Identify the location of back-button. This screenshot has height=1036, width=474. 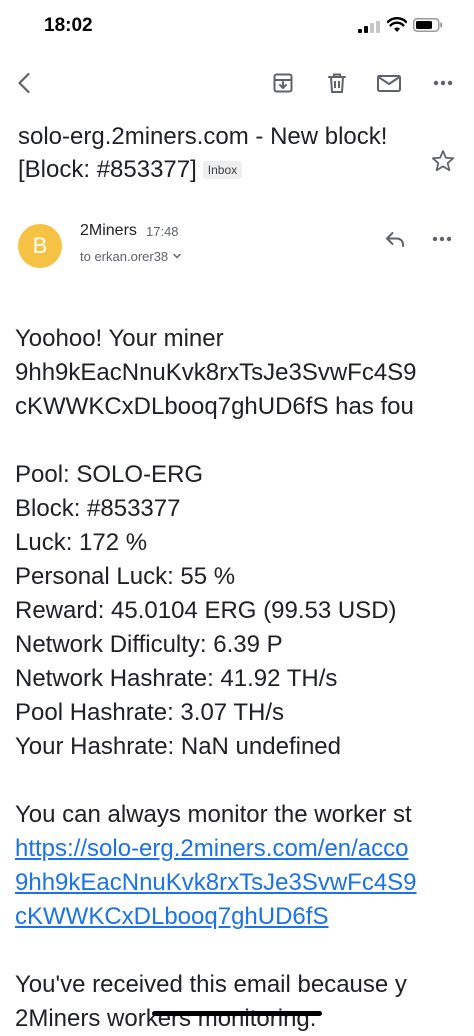
(25, 83).